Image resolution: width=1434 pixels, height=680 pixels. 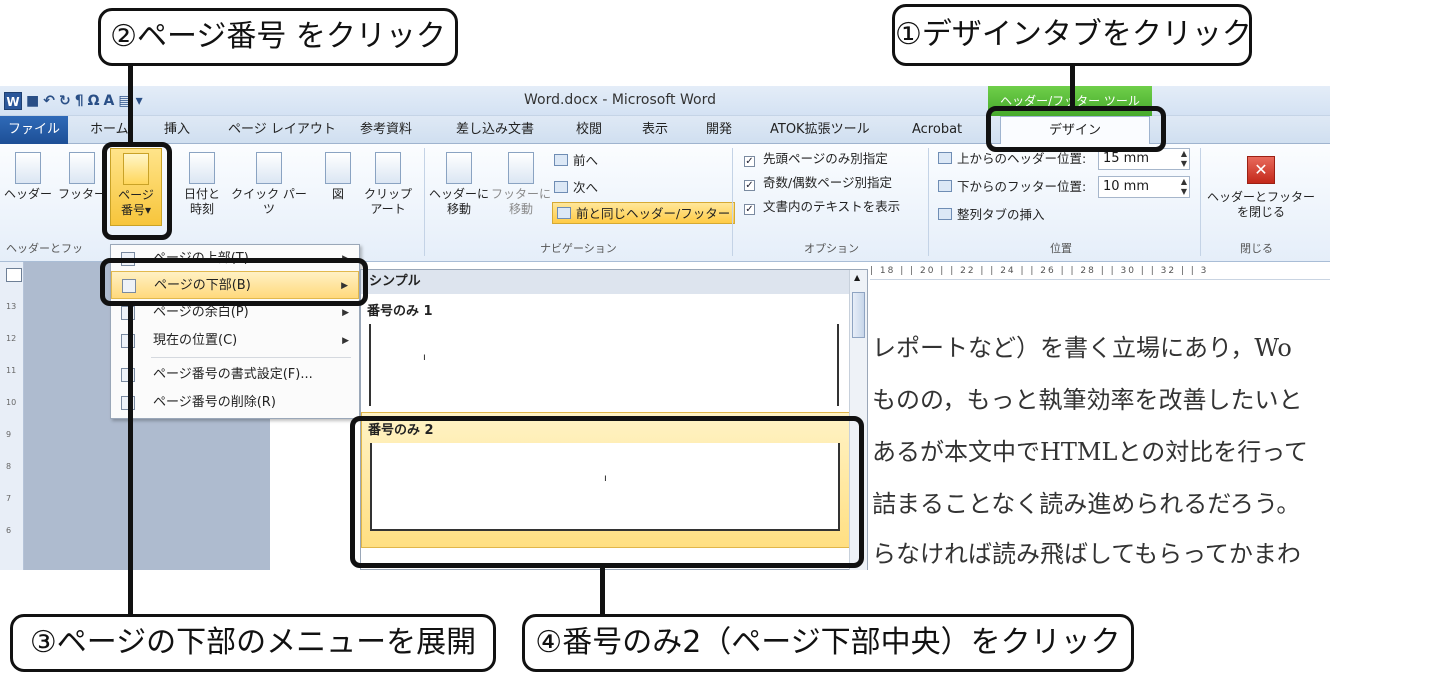 What do you see at coordinates (458, 209) in the screenshot?
I see `go-to-header-label-line2: 移動` at bounding box center [458, 209].